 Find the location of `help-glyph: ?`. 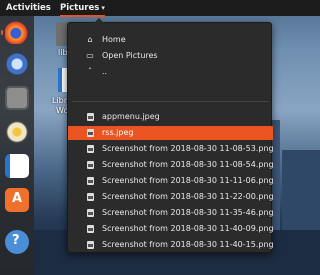

help-glyph: ? is located at coordinates (16, 240).